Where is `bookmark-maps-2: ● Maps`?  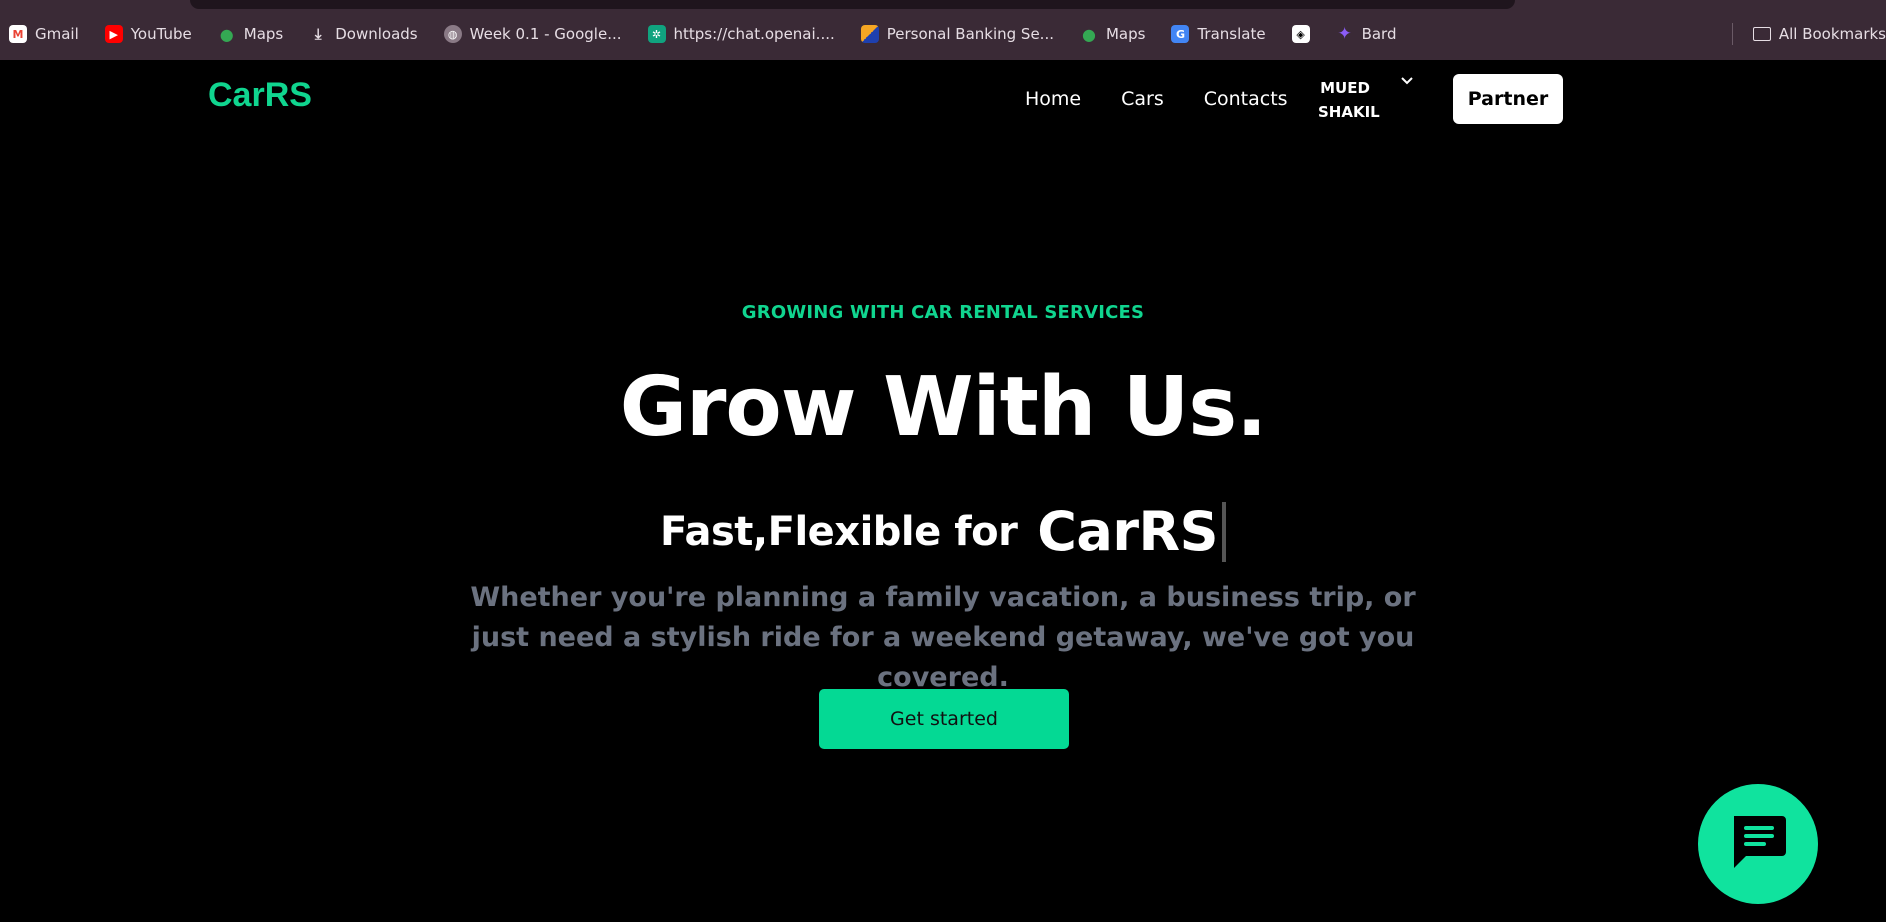 bookmark-maps-2: ● Maps is located at coordinates (1113, 34).